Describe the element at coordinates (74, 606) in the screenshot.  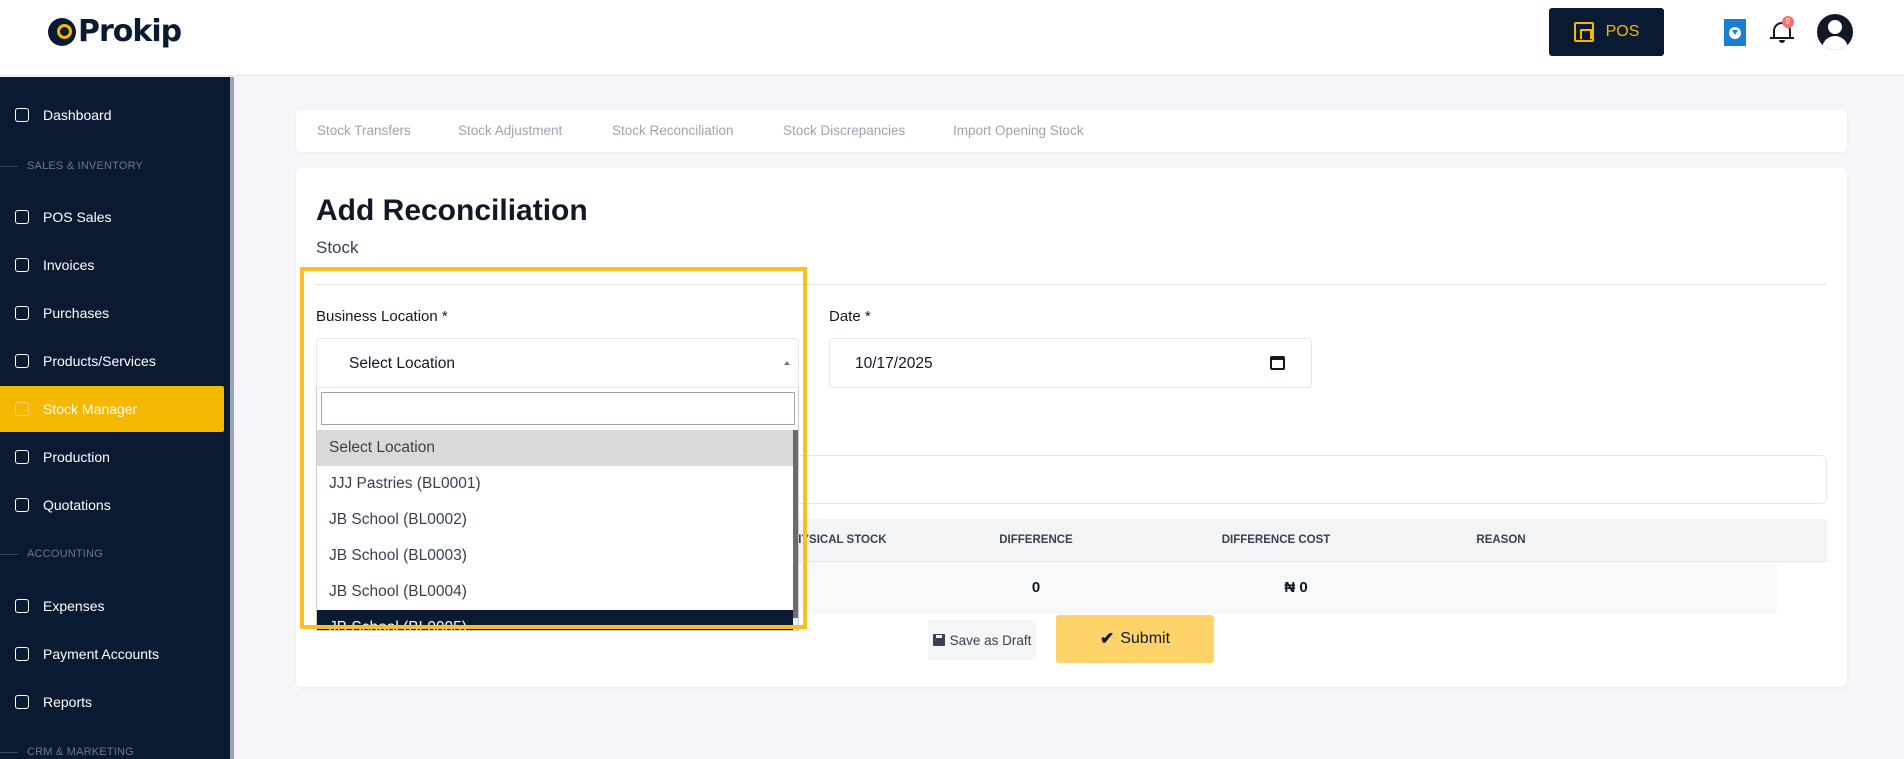
I see `sidebar-item-label: Expenses` at that location.